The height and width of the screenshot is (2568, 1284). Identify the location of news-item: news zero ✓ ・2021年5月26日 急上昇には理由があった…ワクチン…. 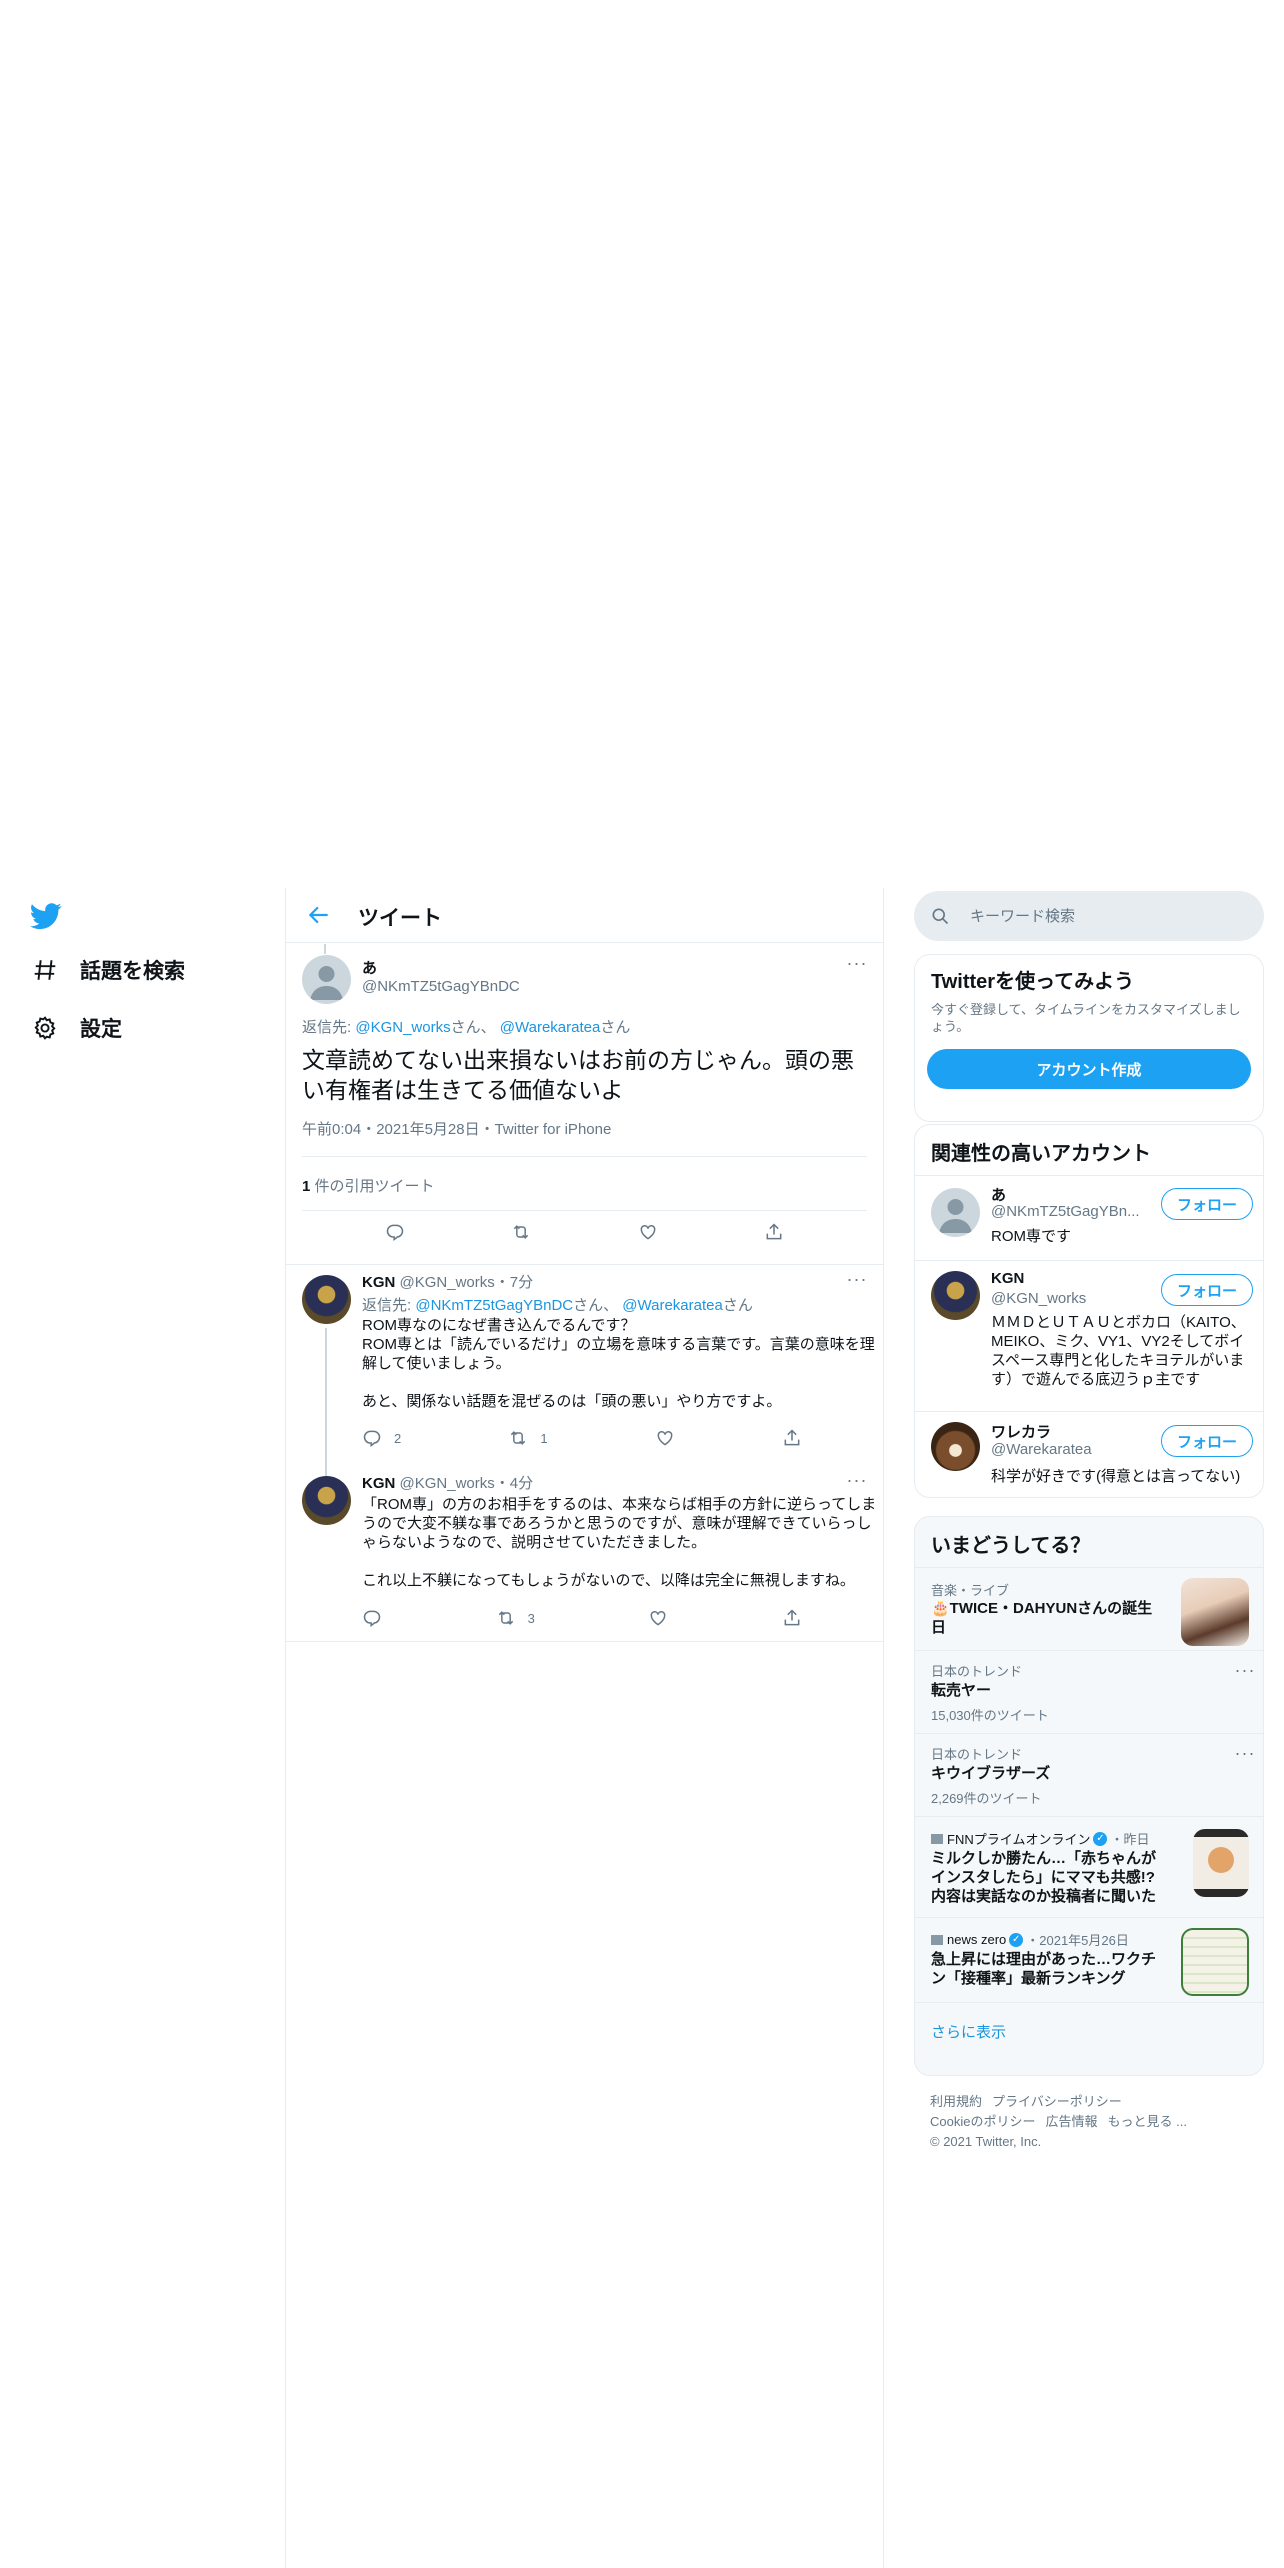
(1089, 1960).